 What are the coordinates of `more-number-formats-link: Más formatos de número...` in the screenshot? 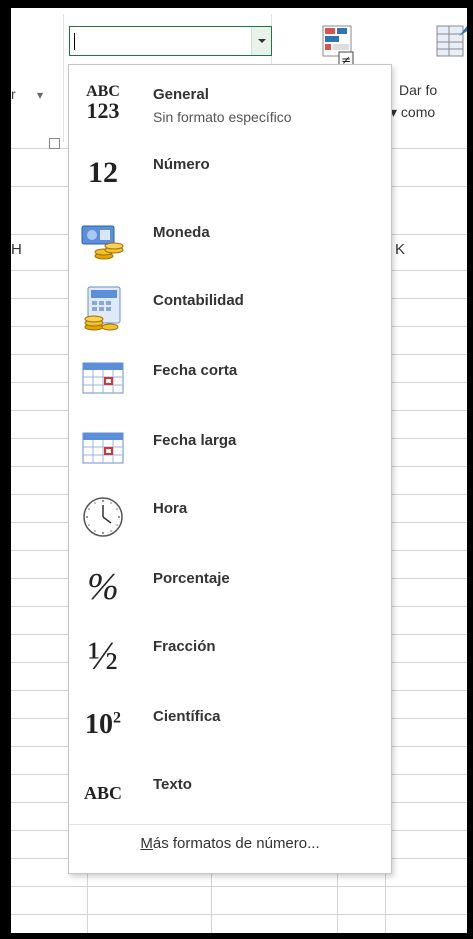 It's located at (230, 843).